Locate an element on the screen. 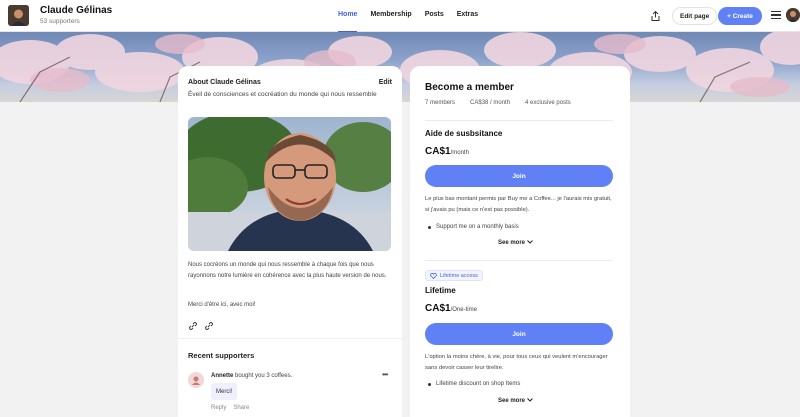  supporter-action: bought you 3 coffees. is located at coordinates (263, 376).